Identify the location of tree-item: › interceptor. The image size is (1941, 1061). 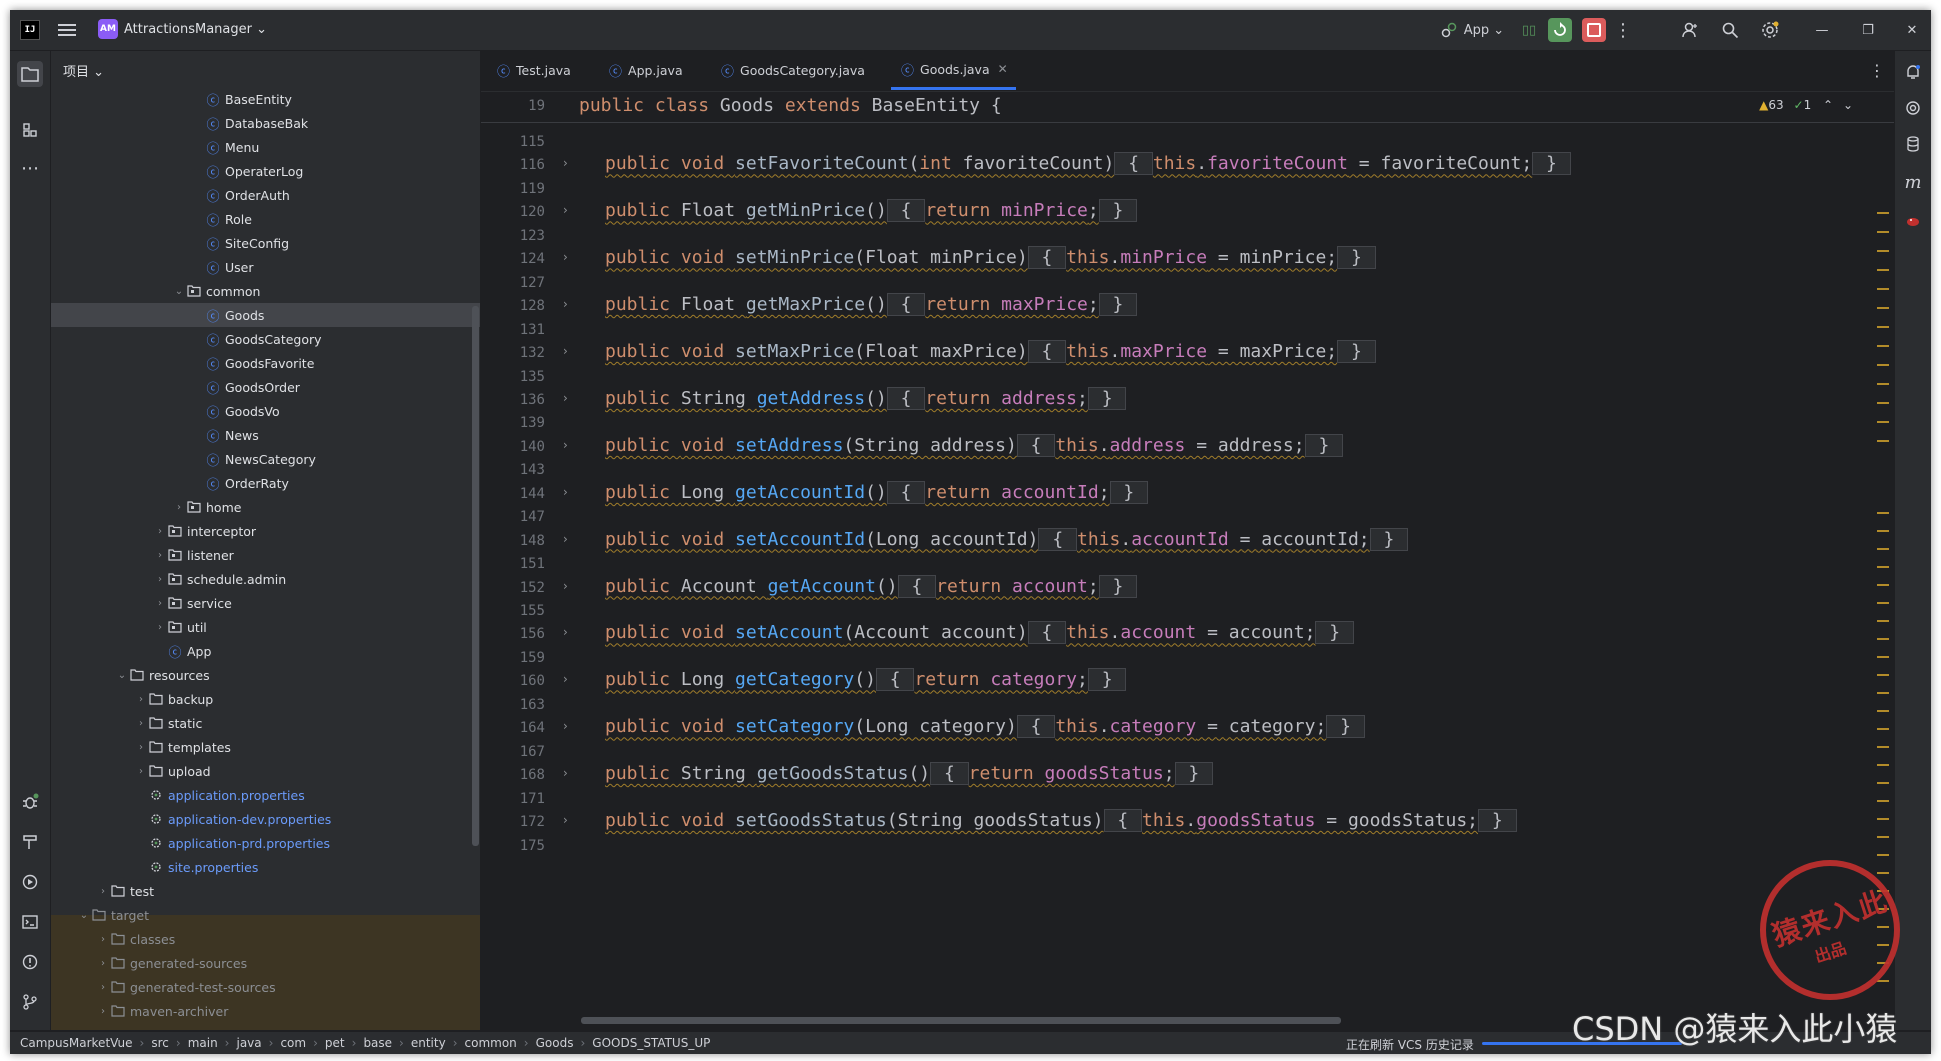
(265, 531).